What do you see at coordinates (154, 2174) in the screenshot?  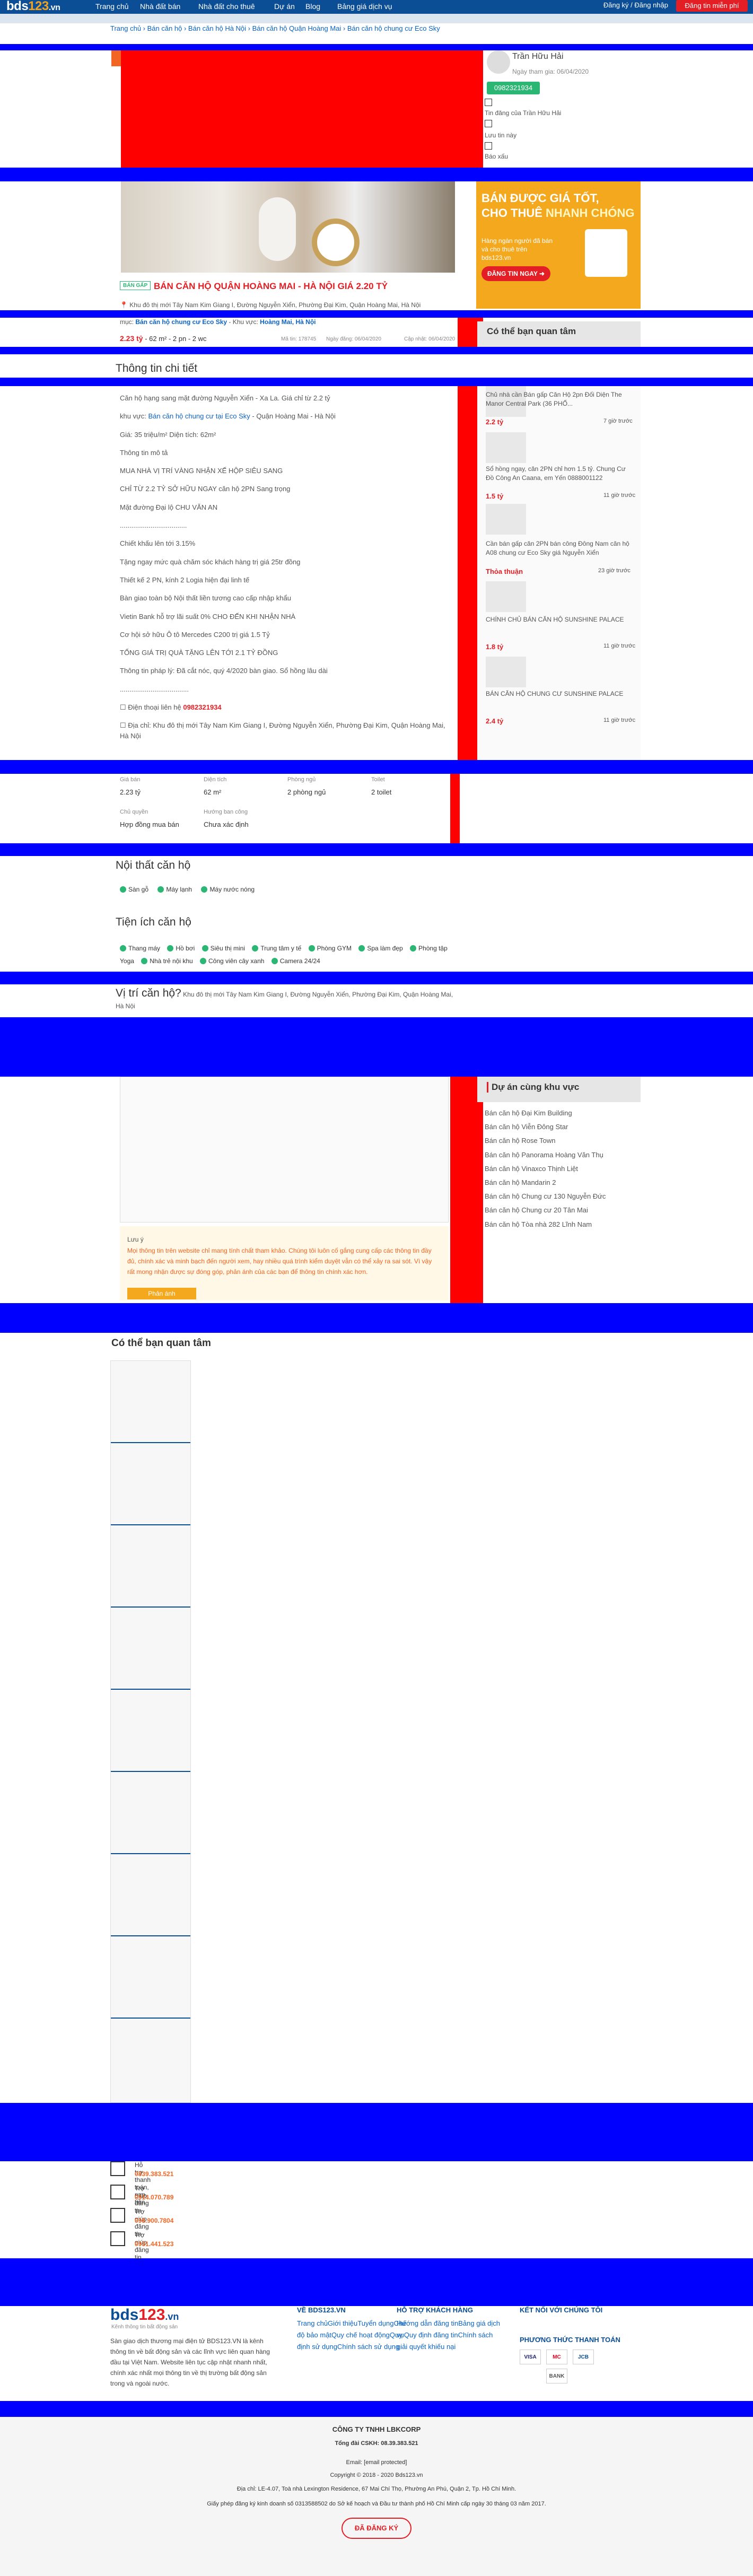 I see `support-phone: 0839.383.521` at bounding box center [154, 2174].